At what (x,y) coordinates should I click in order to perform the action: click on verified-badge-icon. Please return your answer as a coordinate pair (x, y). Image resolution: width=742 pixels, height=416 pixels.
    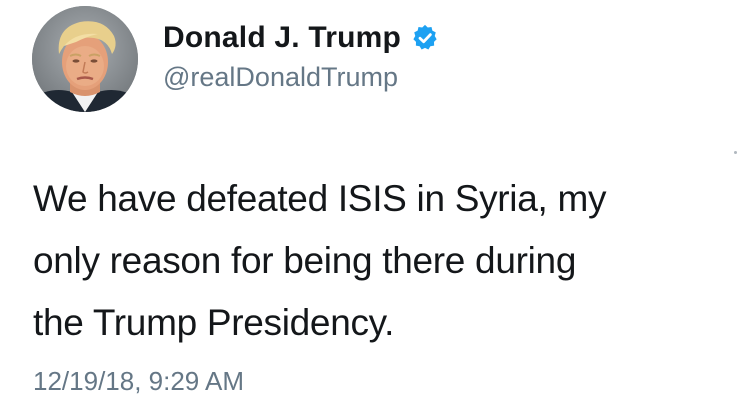
    Looking at the image, I should click on (425, 38).